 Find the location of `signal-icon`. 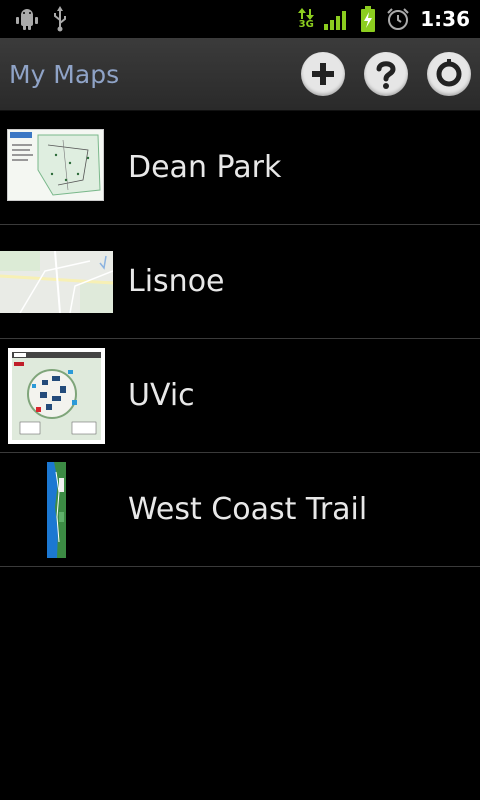

signal-icon is located at coordinates (337, 19).